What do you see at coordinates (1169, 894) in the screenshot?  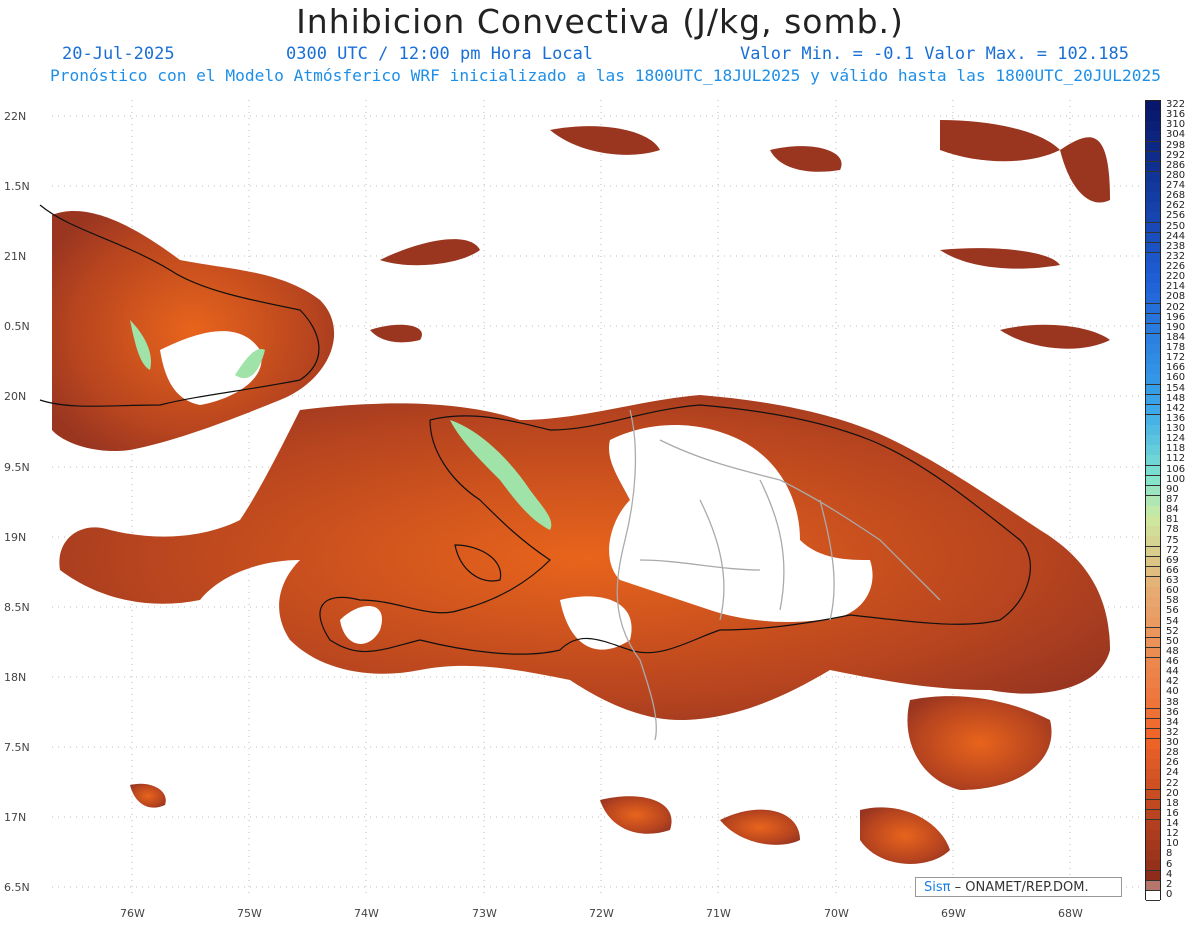 I see `legend-label: 0` at bounding box center [1169, 894].